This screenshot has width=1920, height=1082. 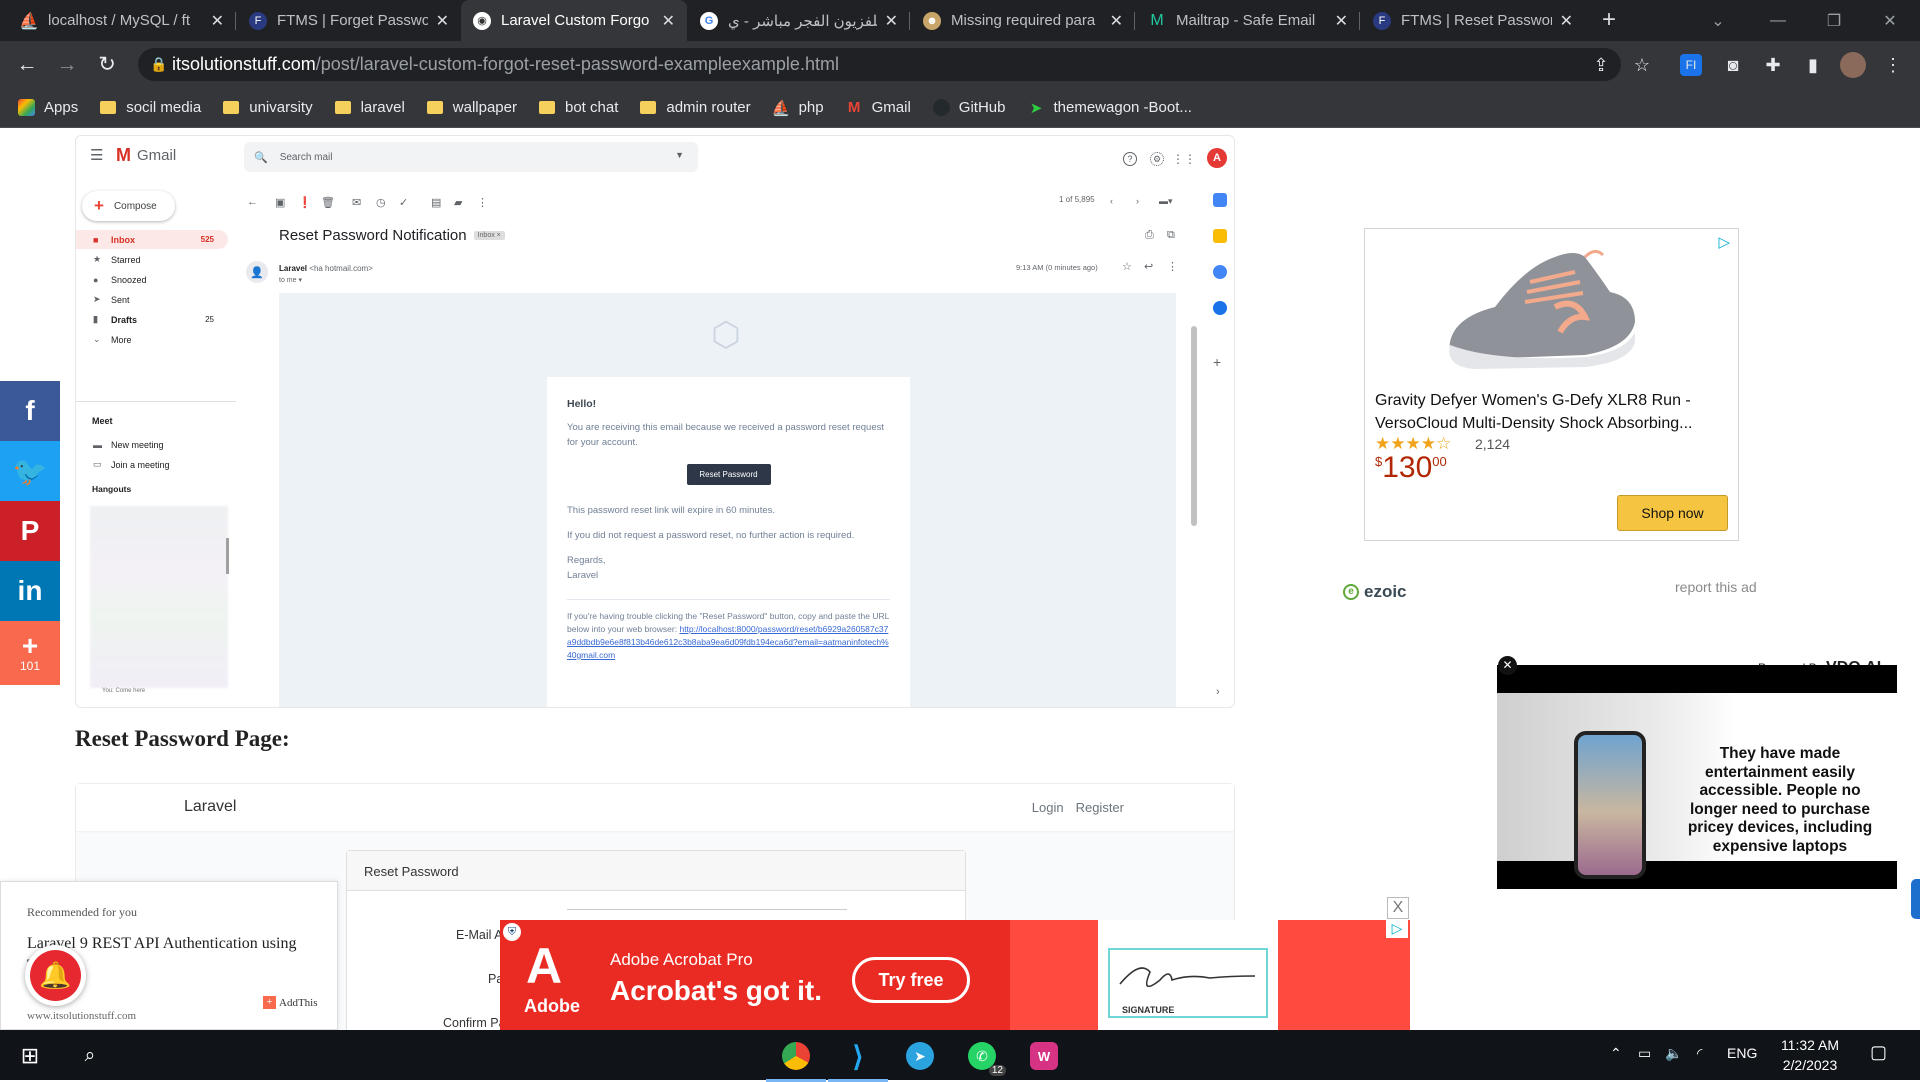 I want to click on tab-search-icon: ⌄, so click(x=1718, y=20).